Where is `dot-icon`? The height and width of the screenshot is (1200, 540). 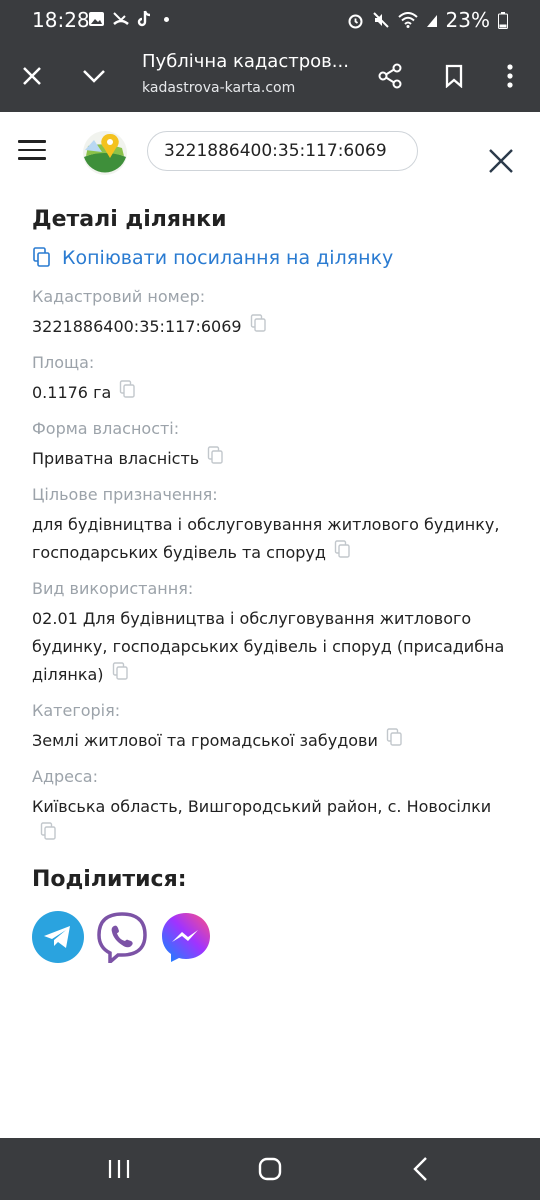 dot-icon is located at coordinates (166, 19).